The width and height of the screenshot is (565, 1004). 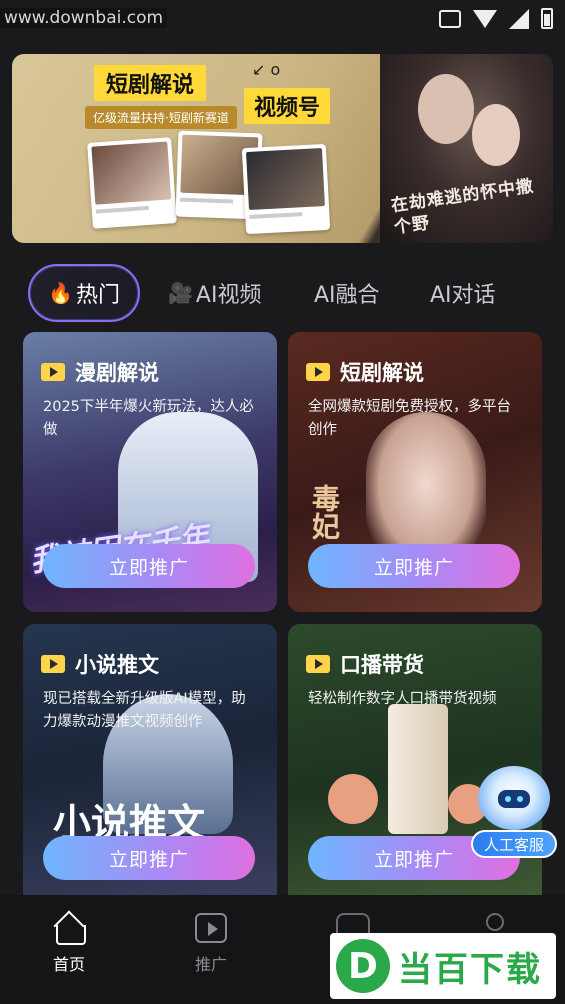 What do you see at coordinates (470, 969) in the screenshot?
I see `logo-text: 当百下载` at bounding box center [470, 969].